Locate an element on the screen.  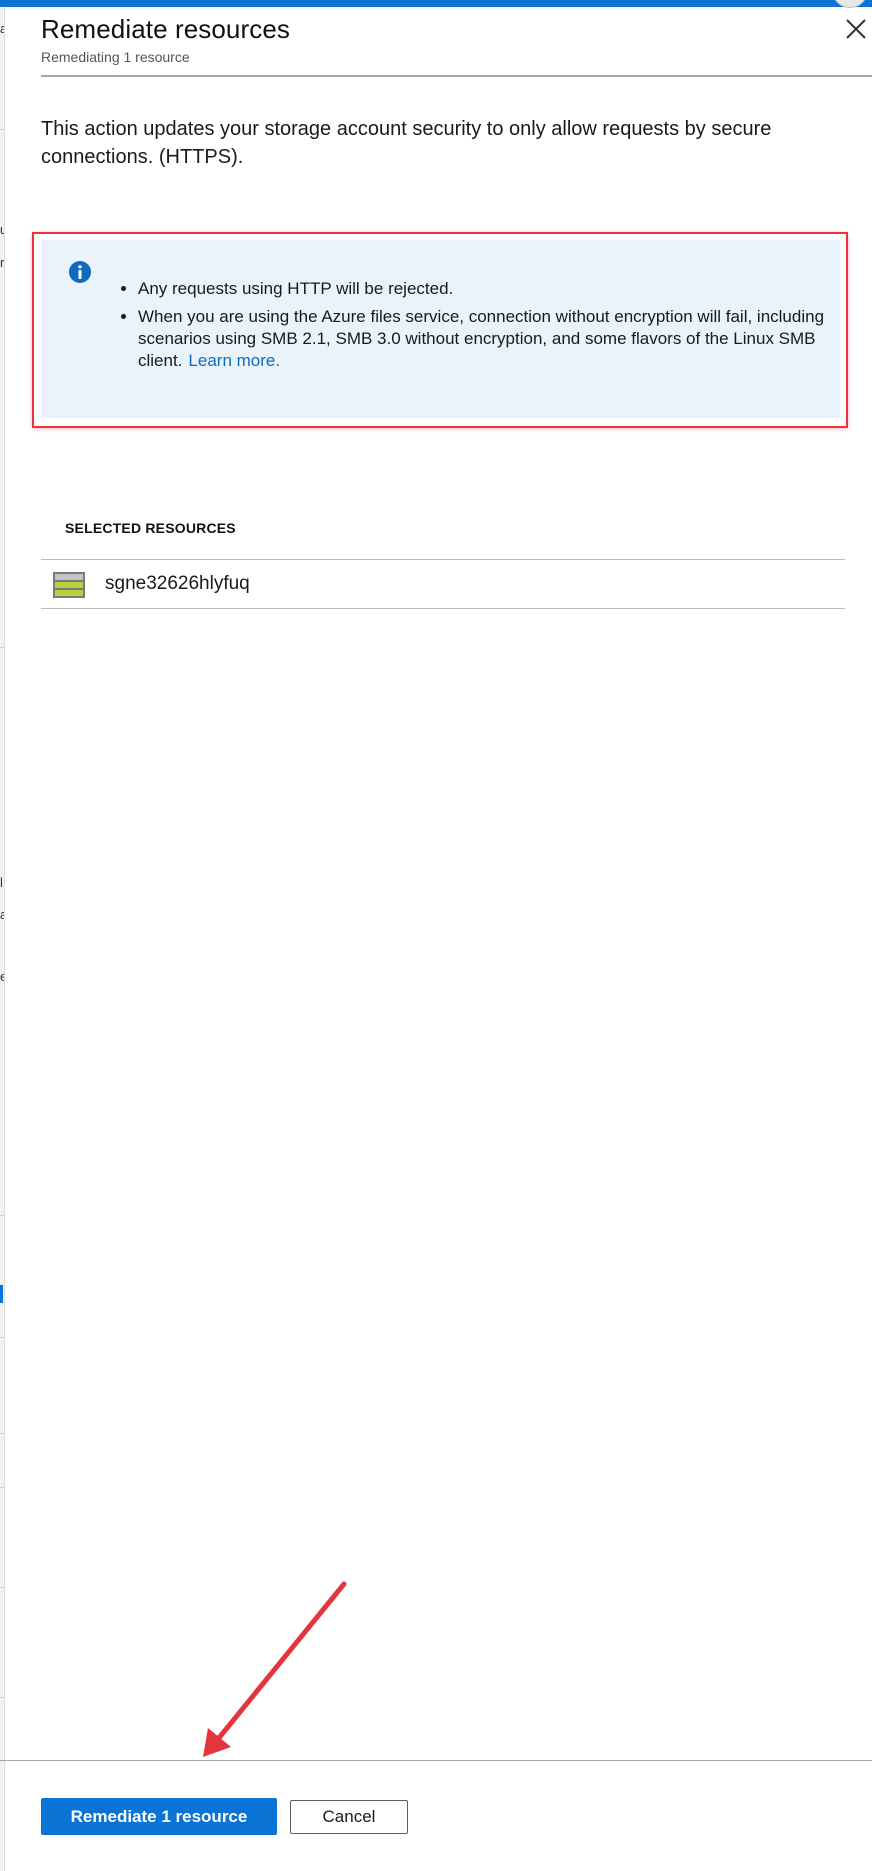
background-text-fragment: u is located at coordinates (2, 229).